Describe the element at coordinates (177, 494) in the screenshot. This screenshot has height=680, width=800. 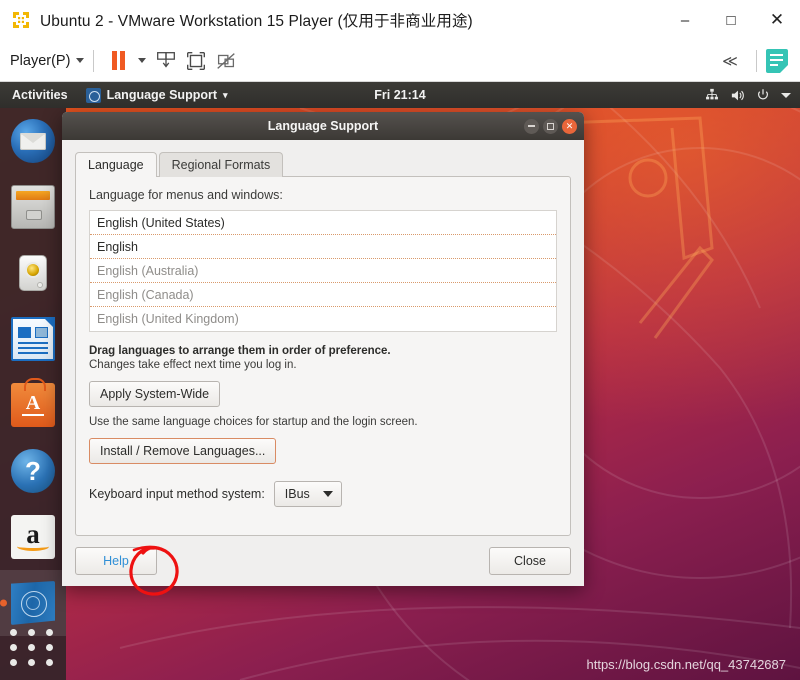
I see `keyboard-input-method-label: Keyboard input method system:` at that location.